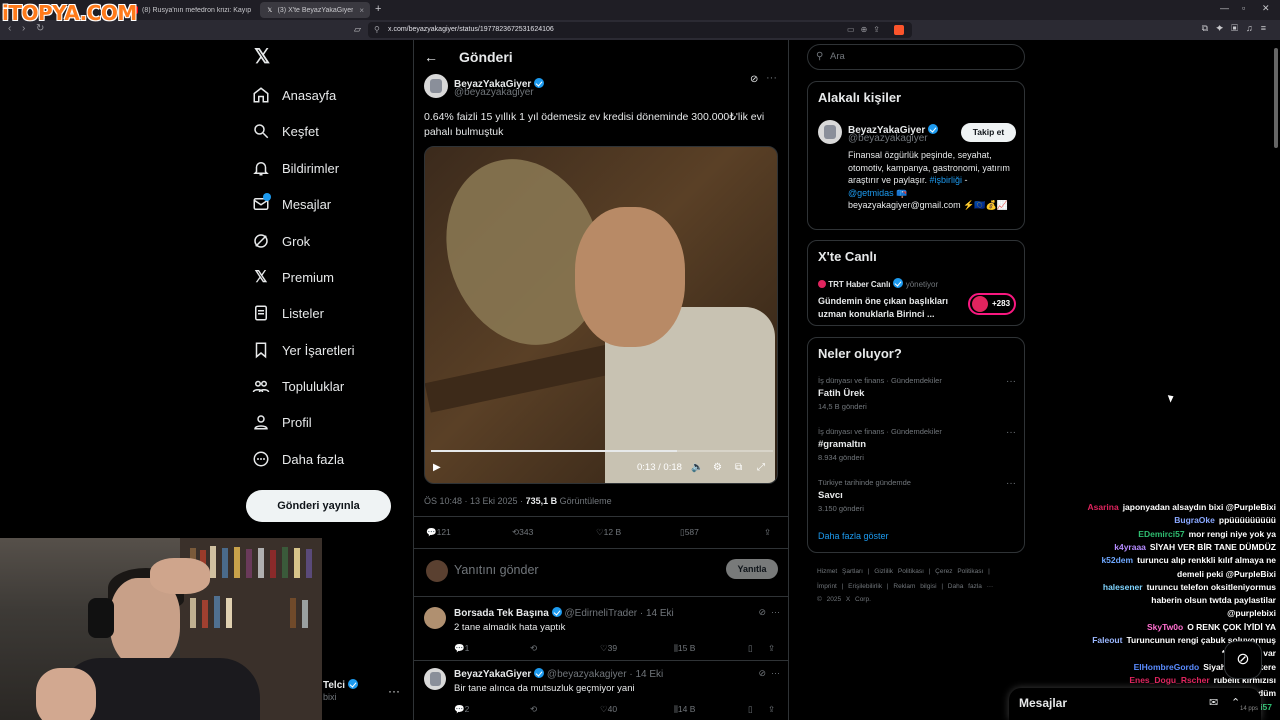 The height and width of the screenshot is (720, 1280). What do you see at coordinates (431, 57) in the screenshot?
I see `back-arrow-icon: ←` at bounding box center [431, 57].